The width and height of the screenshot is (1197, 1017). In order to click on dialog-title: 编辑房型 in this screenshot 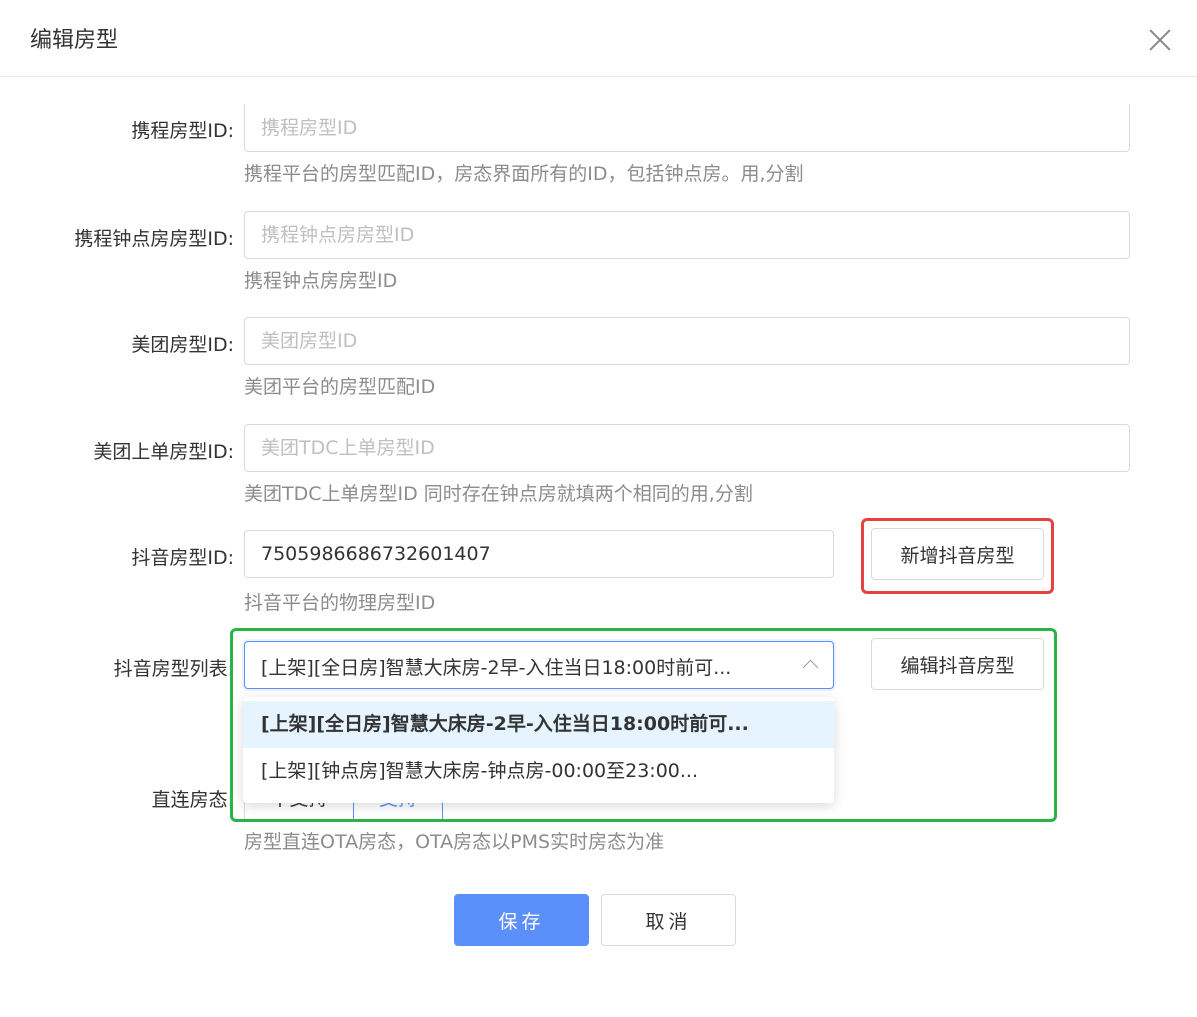, I will do `click(74, 40)`.